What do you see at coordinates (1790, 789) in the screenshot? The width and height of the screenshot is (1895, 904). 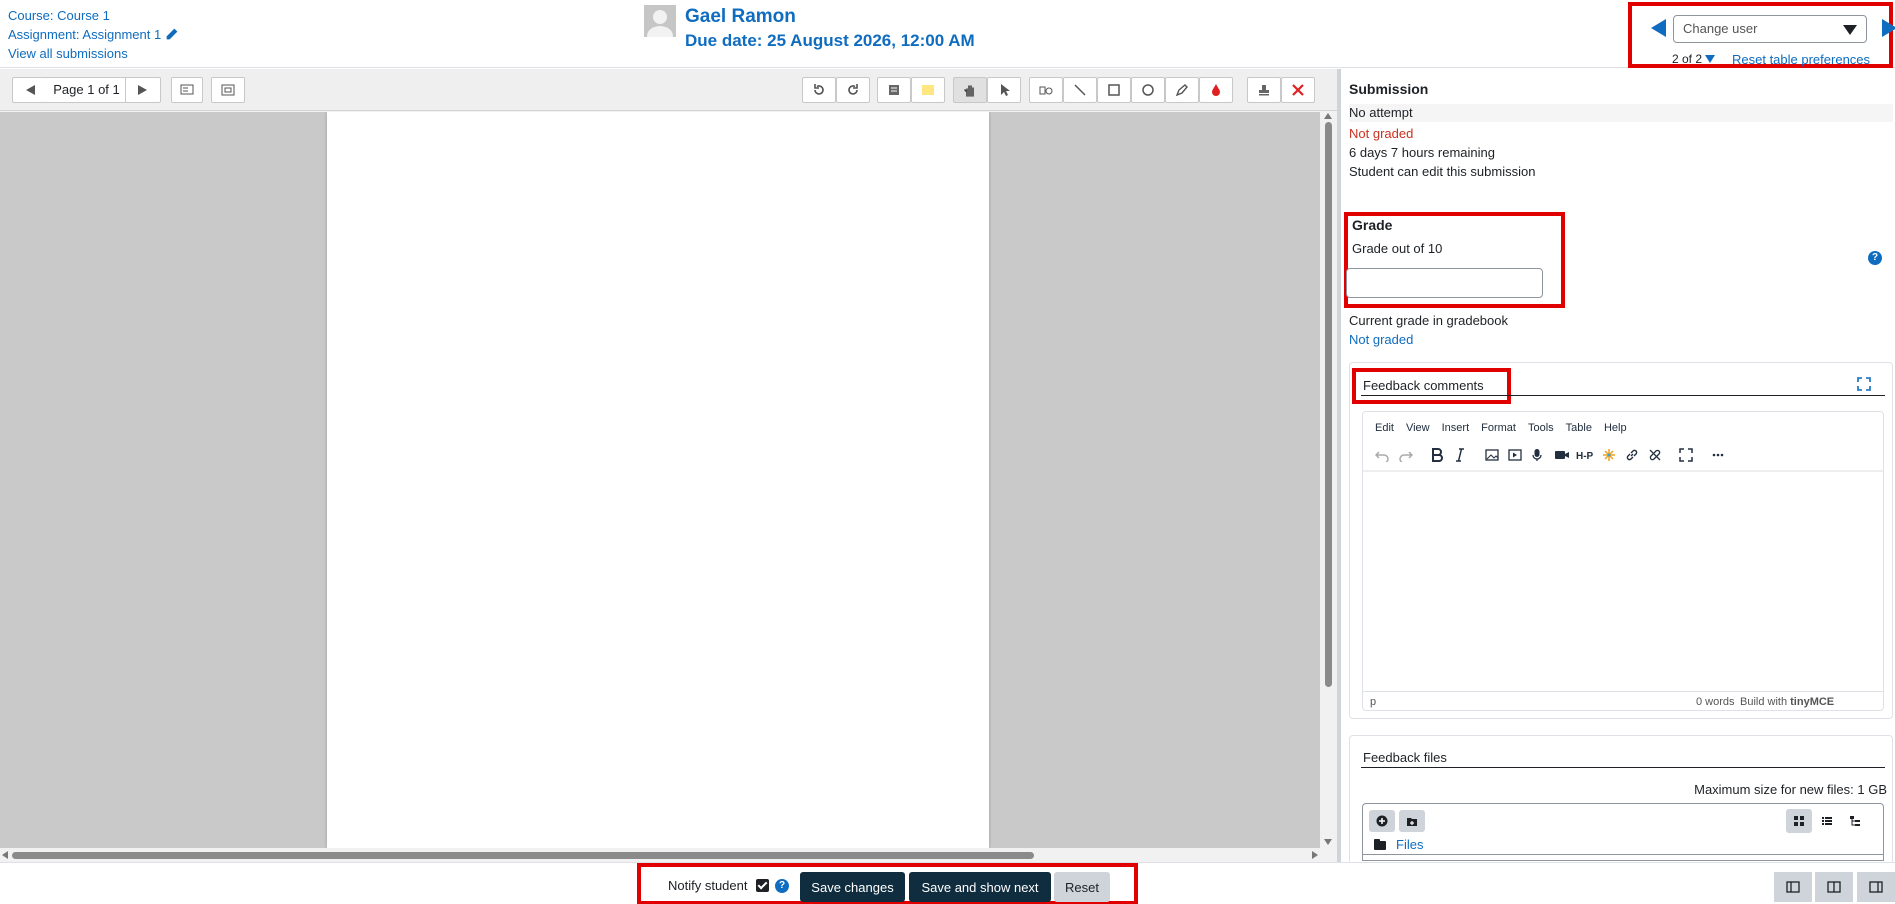 I see `max-file-size: Maximum size for new files: 1 GB` at bounding box center [1790, 789].